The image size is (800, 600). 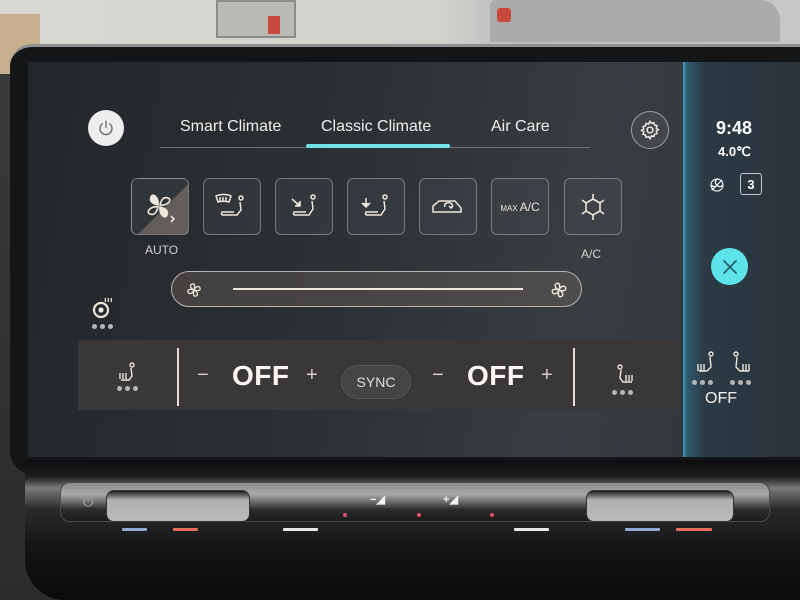 I want to click on warm-light-left, so click(x=185, y=529).